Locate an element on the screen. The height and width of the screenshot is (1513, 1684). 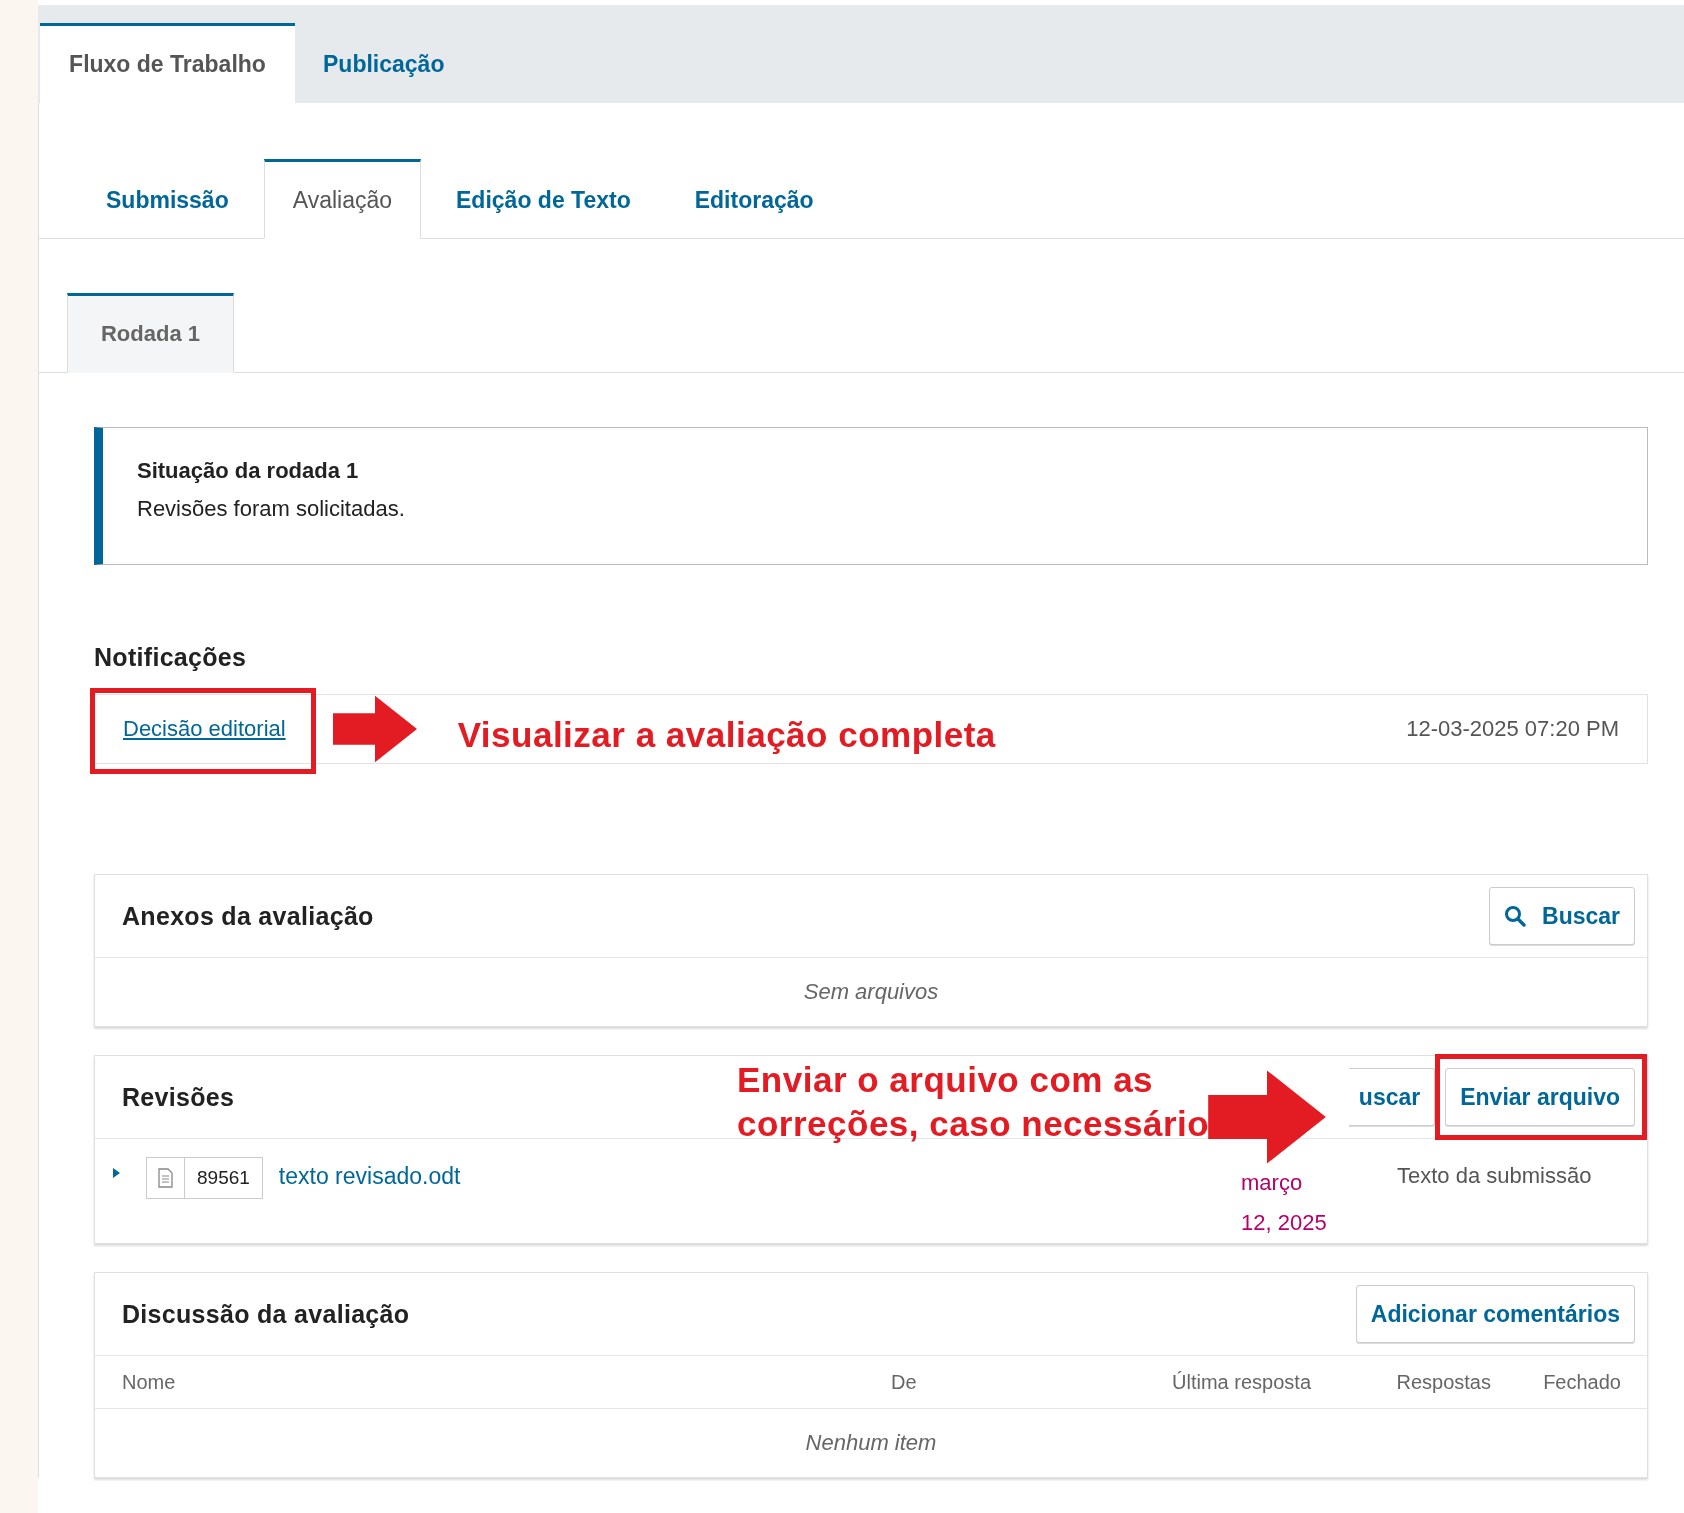
tab: Submissão is located at coordinates (167, 199).